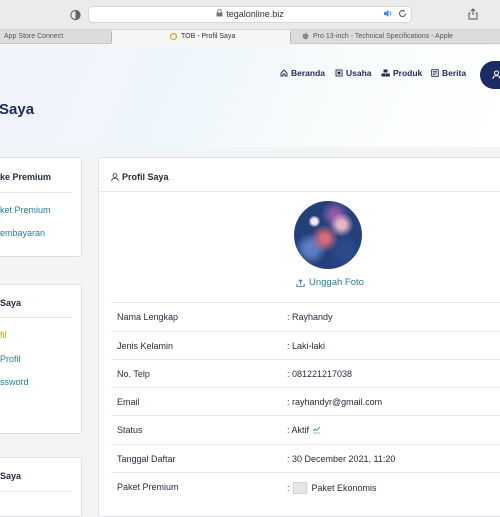 The image size is (500, 517). I want to click on boxes-icon, so click(385, 73).